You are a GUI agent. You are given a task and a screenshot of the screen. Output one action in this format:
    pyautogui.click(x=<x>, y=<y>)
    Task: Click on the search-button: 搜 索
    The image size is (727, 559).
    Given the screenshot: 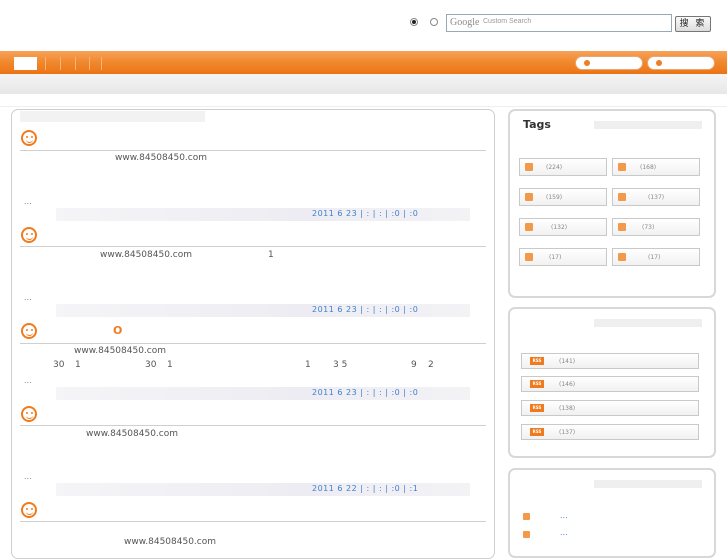 What is the action you would take?
    pyautogui.click(x=693, y=24)
    